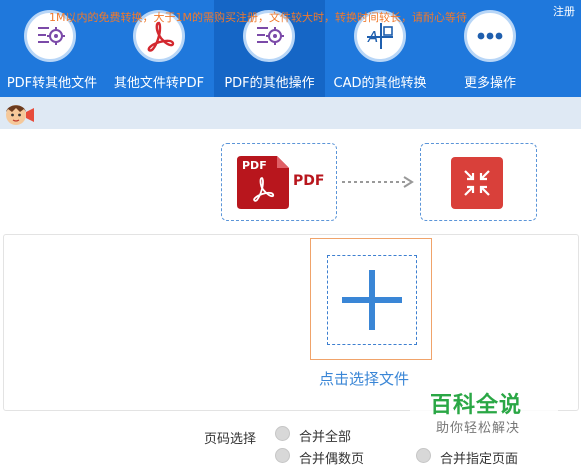 This screenshot has width=581, height=467. I want to click on arrow-right-icon, so click(378, 182).